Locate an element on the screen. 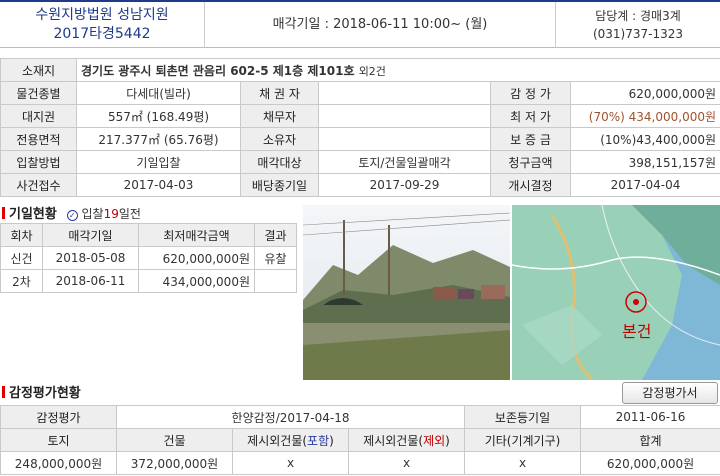 Image resolution: width=720 pixels, height=476 pixels. column-header: 제시외건물(포함) is located at coordinates (290, 440).